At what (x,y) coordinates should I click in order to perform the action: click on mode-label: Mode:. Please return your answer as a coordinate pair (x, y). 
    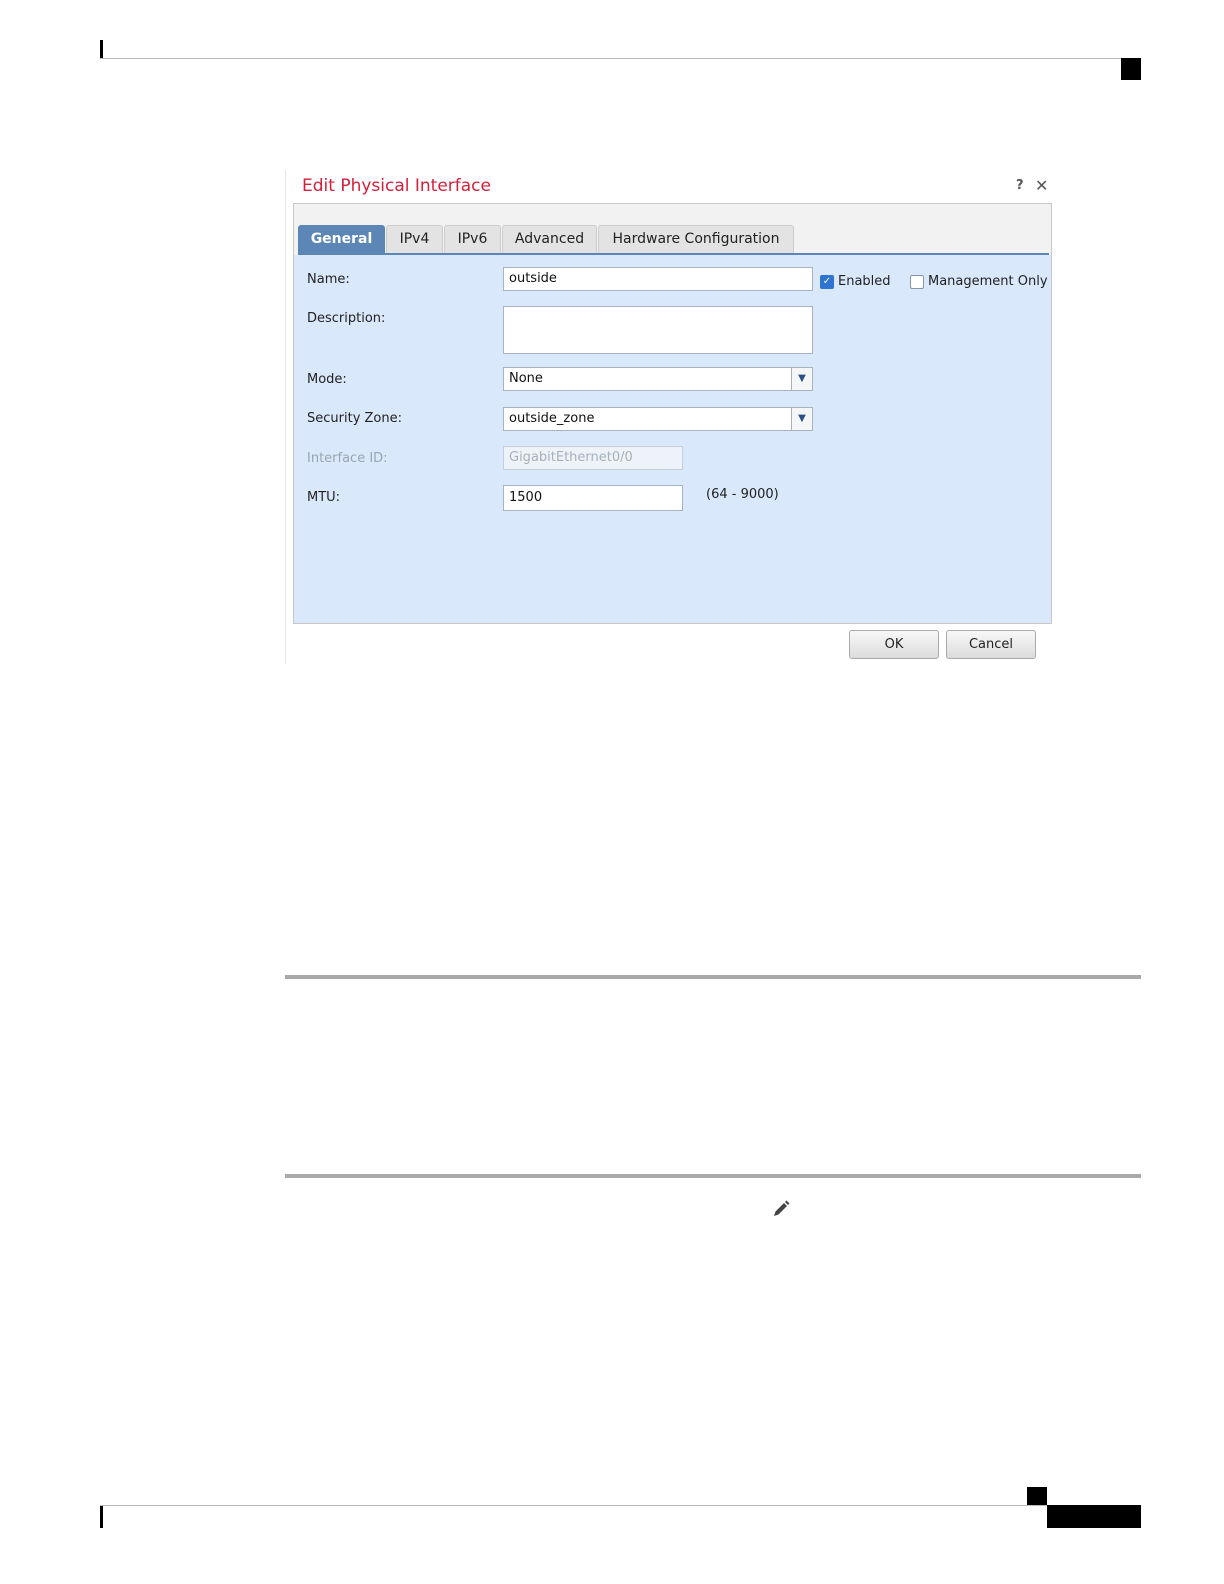
    Looking at the image, I should click on (327, 379).